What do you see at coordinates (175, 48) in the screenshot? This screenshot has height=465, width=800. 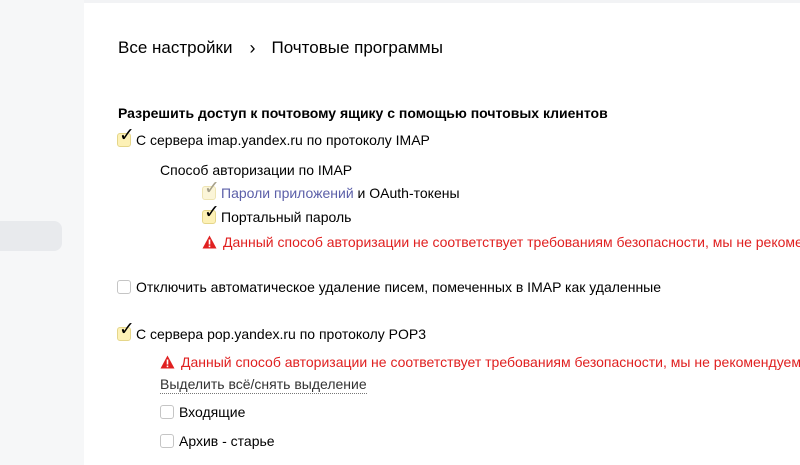 I see `breadcrumb-root-link: Все настройки` at bounding box center [175, 48].